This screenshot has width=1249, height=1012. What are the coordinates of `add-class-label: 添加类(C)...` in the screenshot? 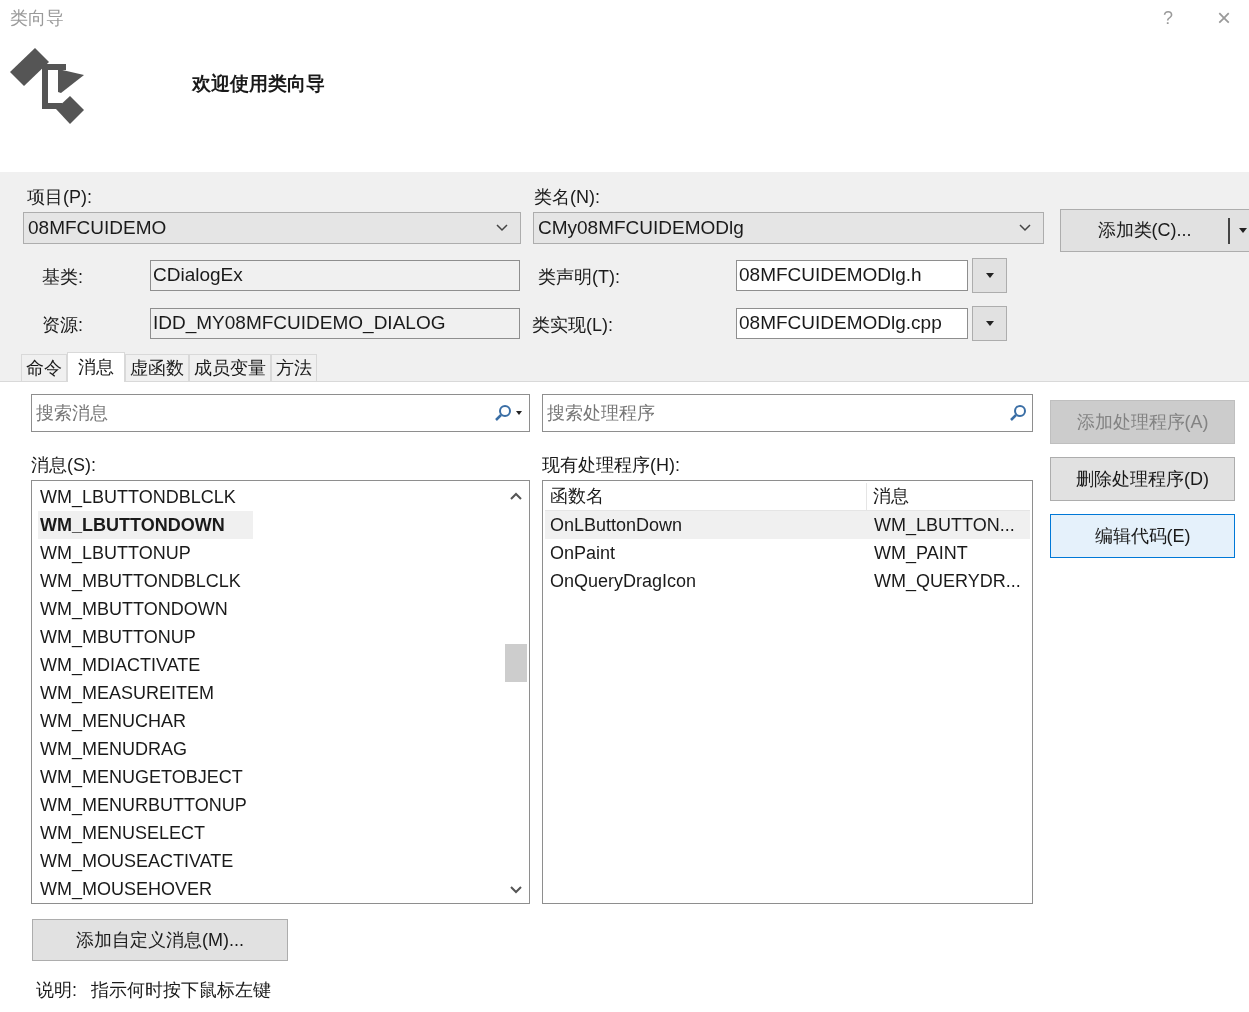 It's located at (1144, 230).